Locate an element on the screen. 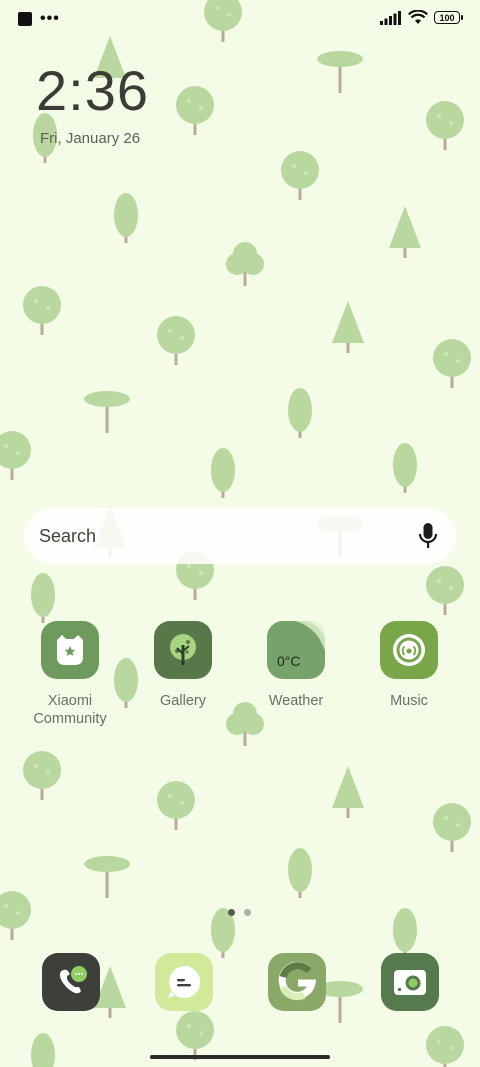  status-bar: ••• 100 is located at coordinates (240, 21).